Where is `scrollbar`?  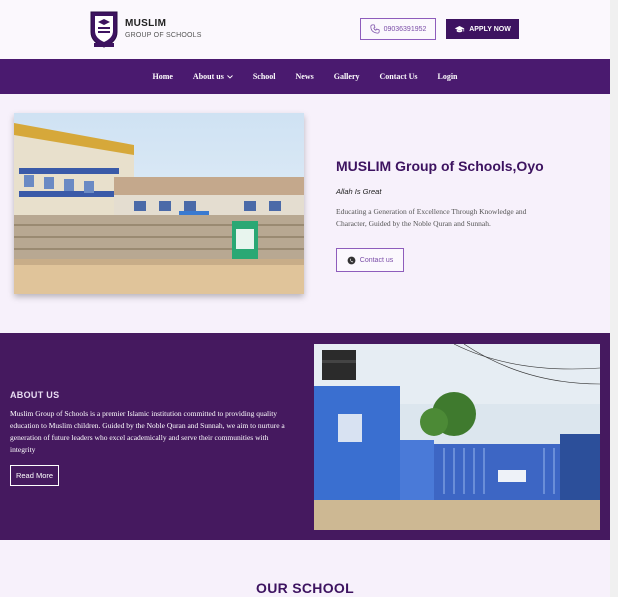
scrollbar is located at coordinates (614, 298).